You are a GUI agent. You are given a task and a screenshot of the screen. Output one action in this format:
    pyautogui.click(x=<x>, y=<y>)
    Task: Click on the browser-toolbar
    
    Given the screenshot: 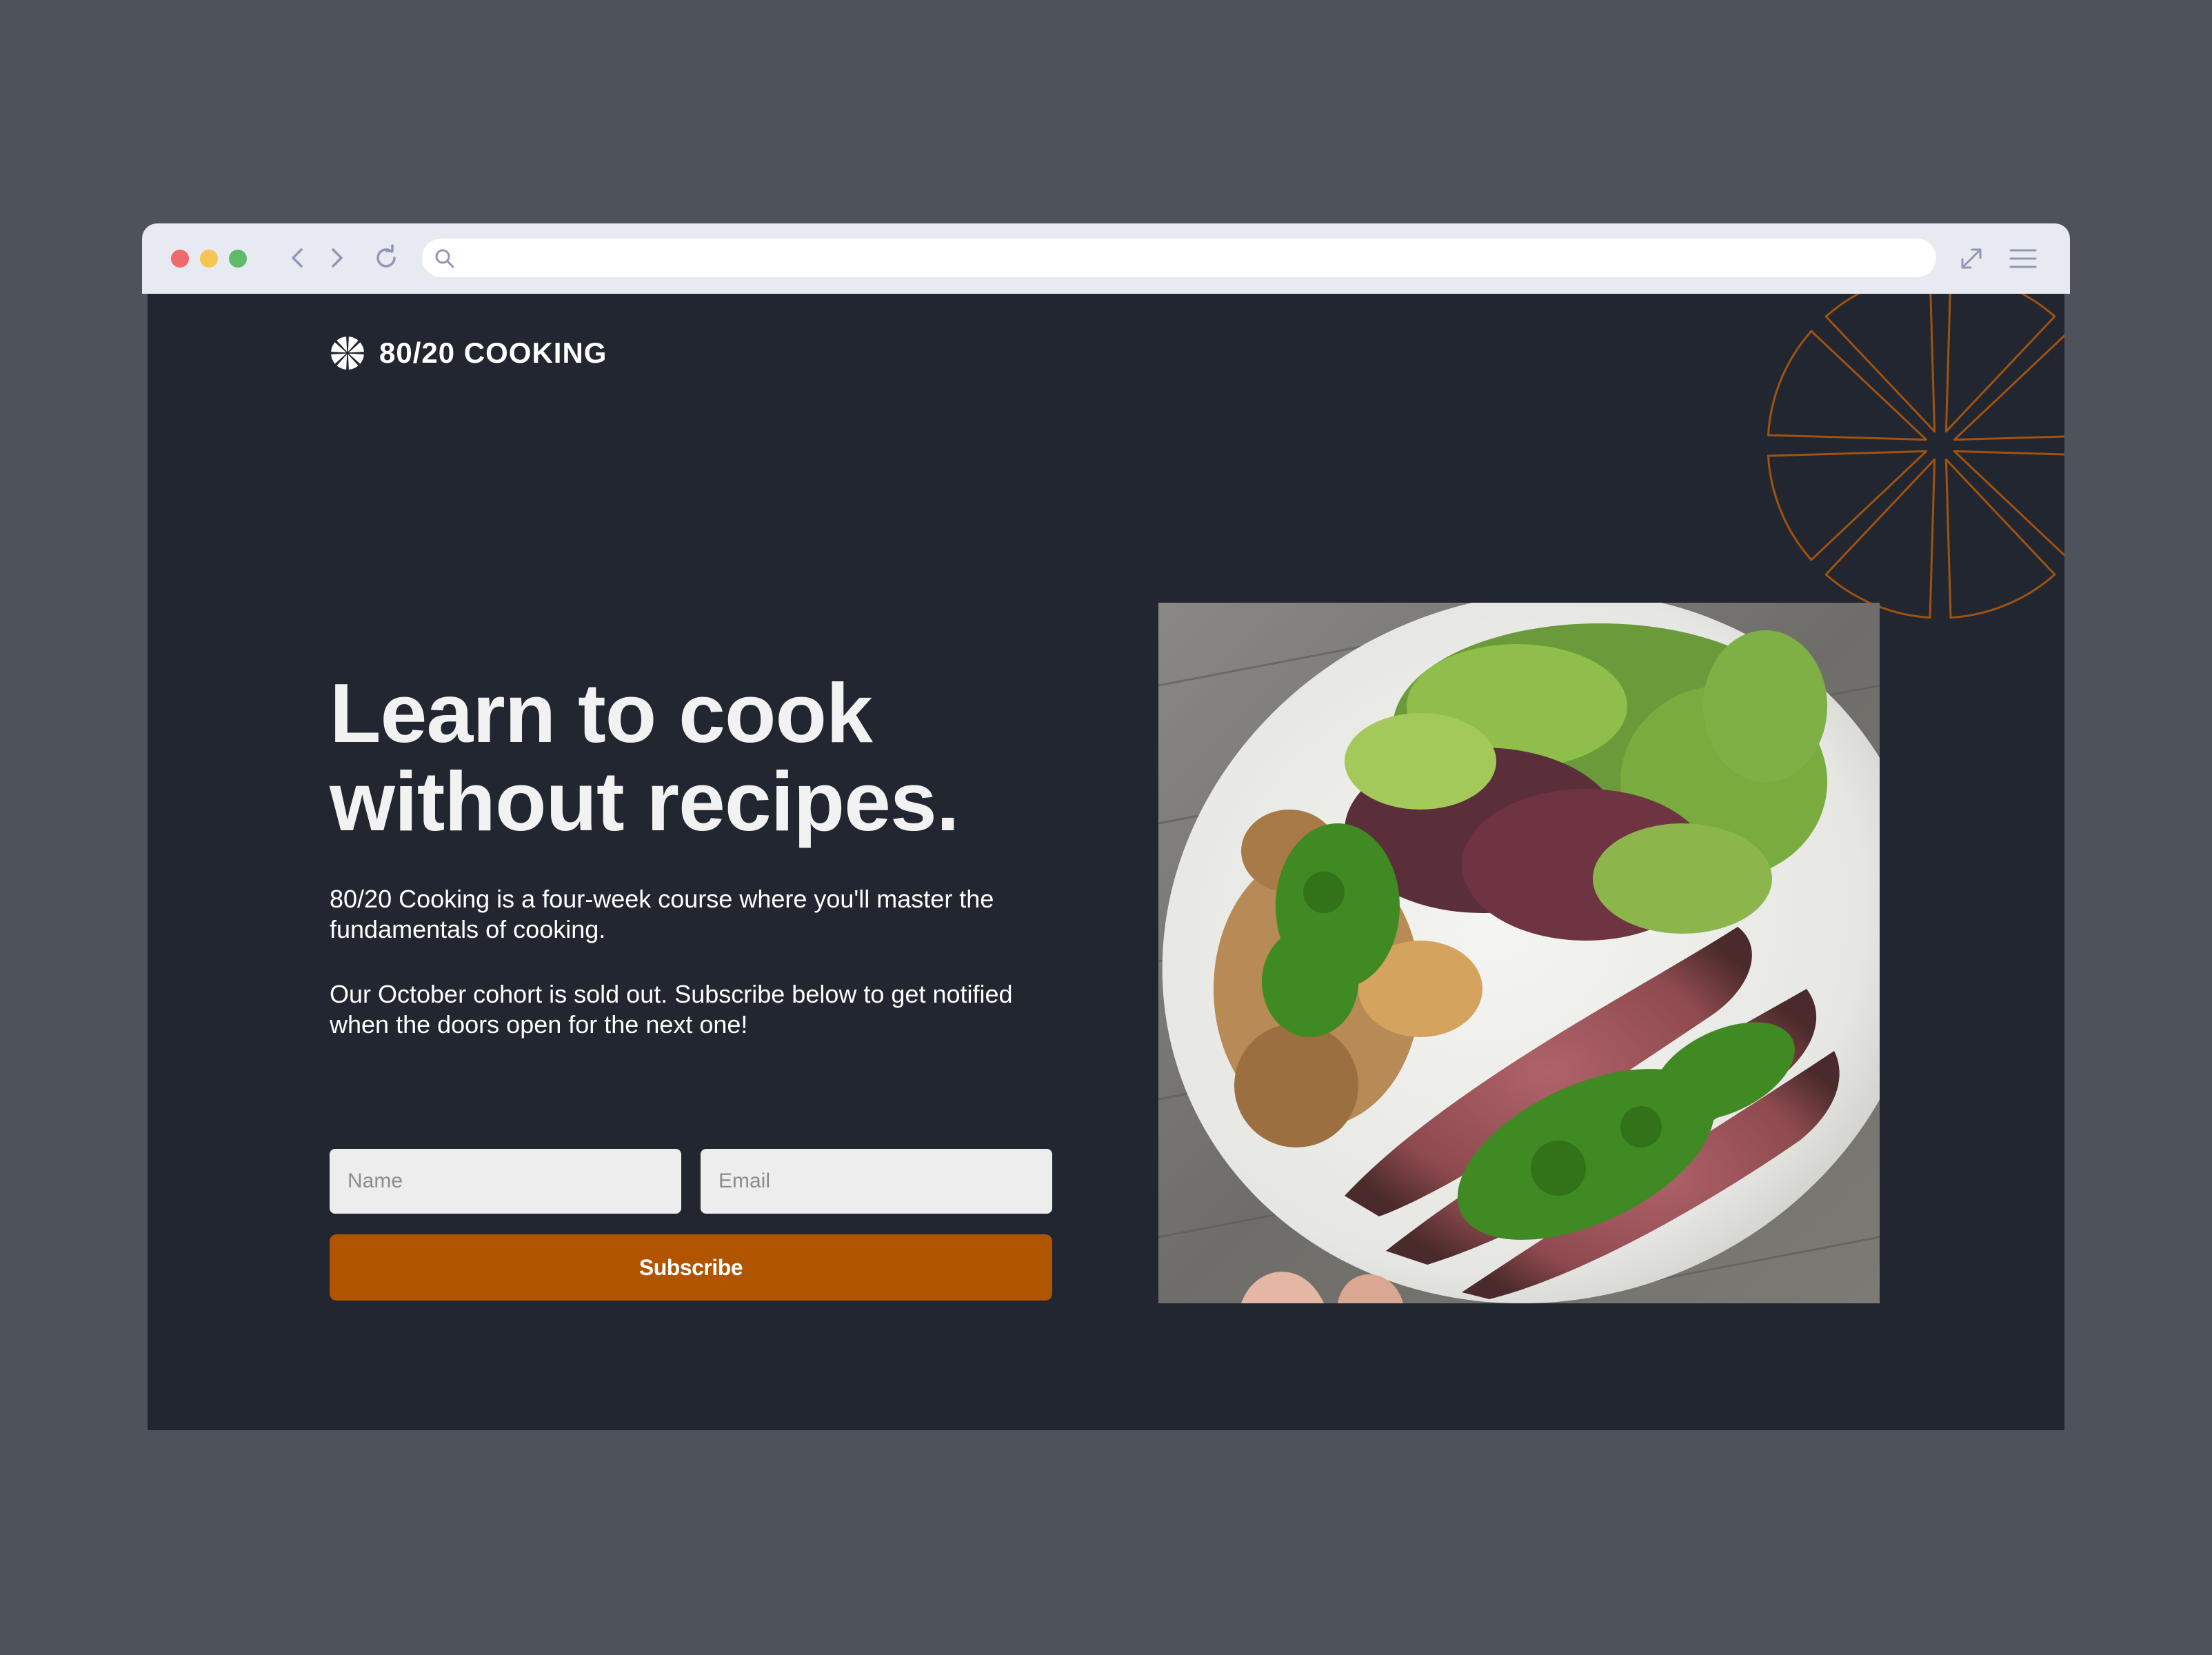 What is the action you would take?
    pyautogui.click(x=1106, y=258)
    